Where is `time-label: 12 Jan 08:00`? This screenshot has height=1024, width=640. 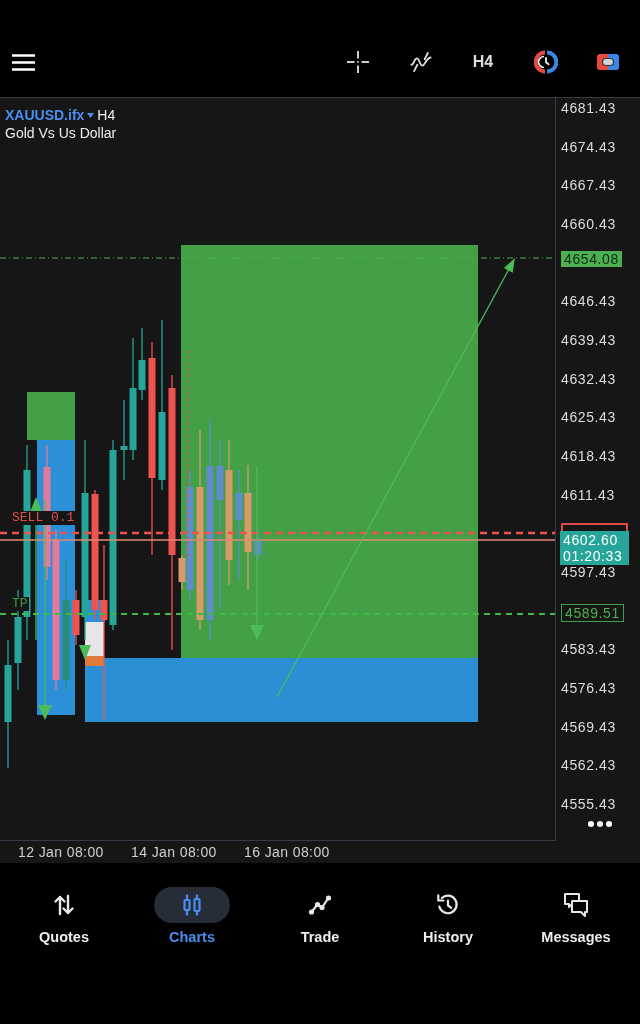
time-label: 12 Jan 08:00 is located at coordinates (61, 852).